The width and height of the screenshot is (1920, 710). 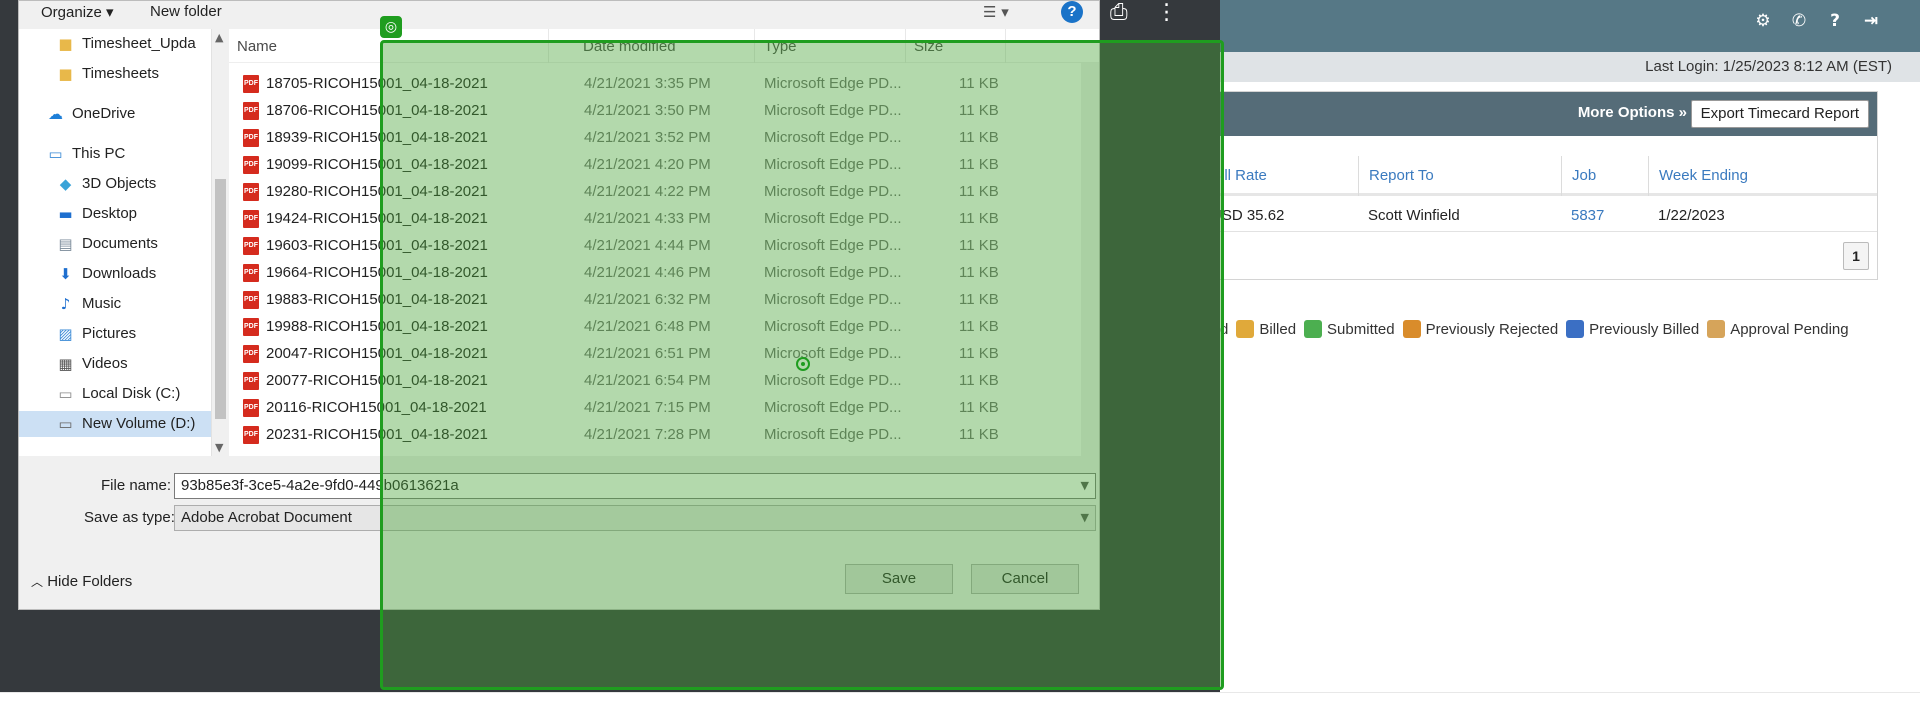 I want to click on help-icon: ?, so click(x=1835, y=21).